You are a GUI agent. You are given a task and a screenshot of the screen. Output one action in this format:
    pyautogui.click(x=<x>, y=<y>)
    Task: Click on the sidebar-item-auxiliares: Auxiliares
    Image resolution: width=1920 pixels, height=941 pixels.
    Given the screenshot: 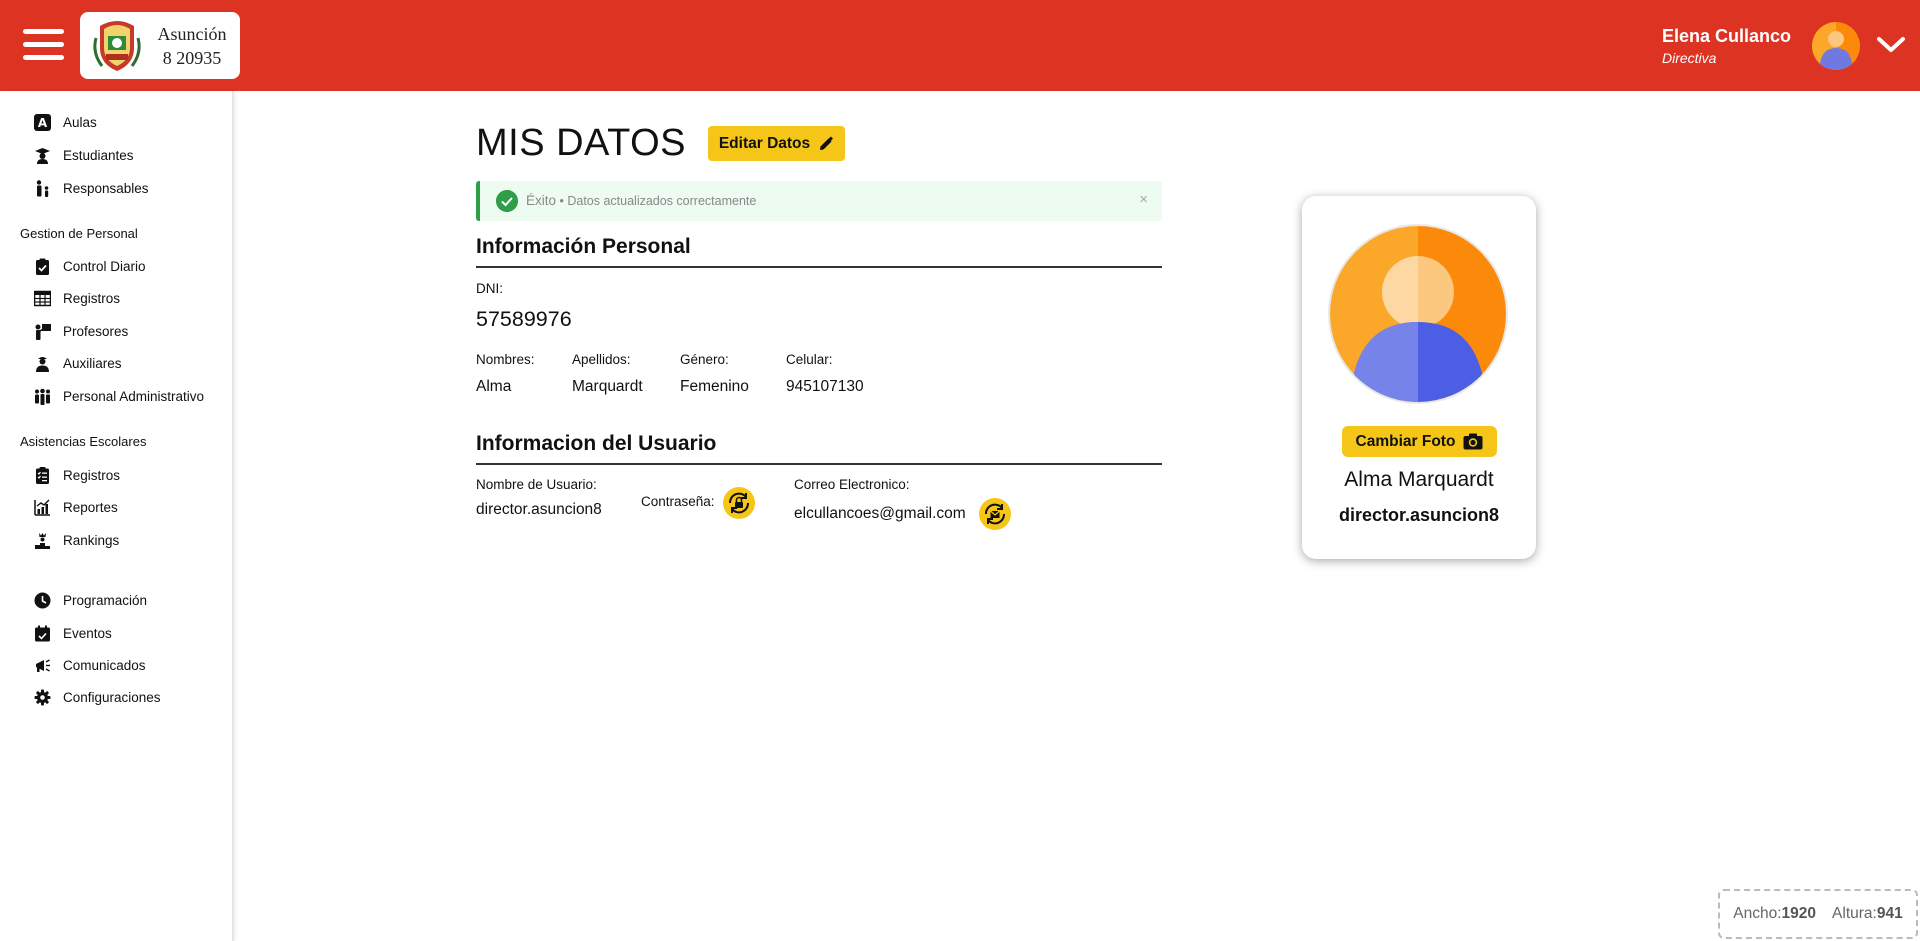 What is the action you would take?
    pyautogui.click(x=78, y=363)
    